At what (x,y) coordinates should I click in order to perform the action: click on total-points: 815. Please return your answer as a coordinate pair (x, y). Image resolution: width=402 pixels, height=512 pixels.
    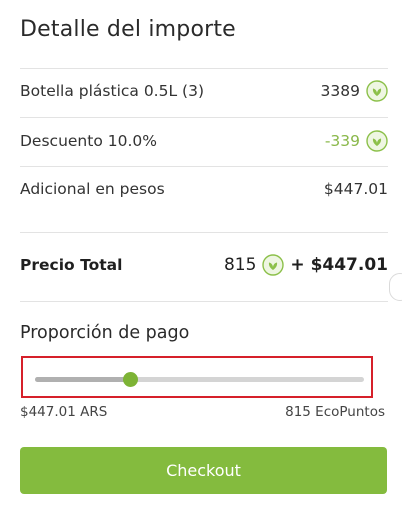
    Looking at the image, I should click on (240, 265).